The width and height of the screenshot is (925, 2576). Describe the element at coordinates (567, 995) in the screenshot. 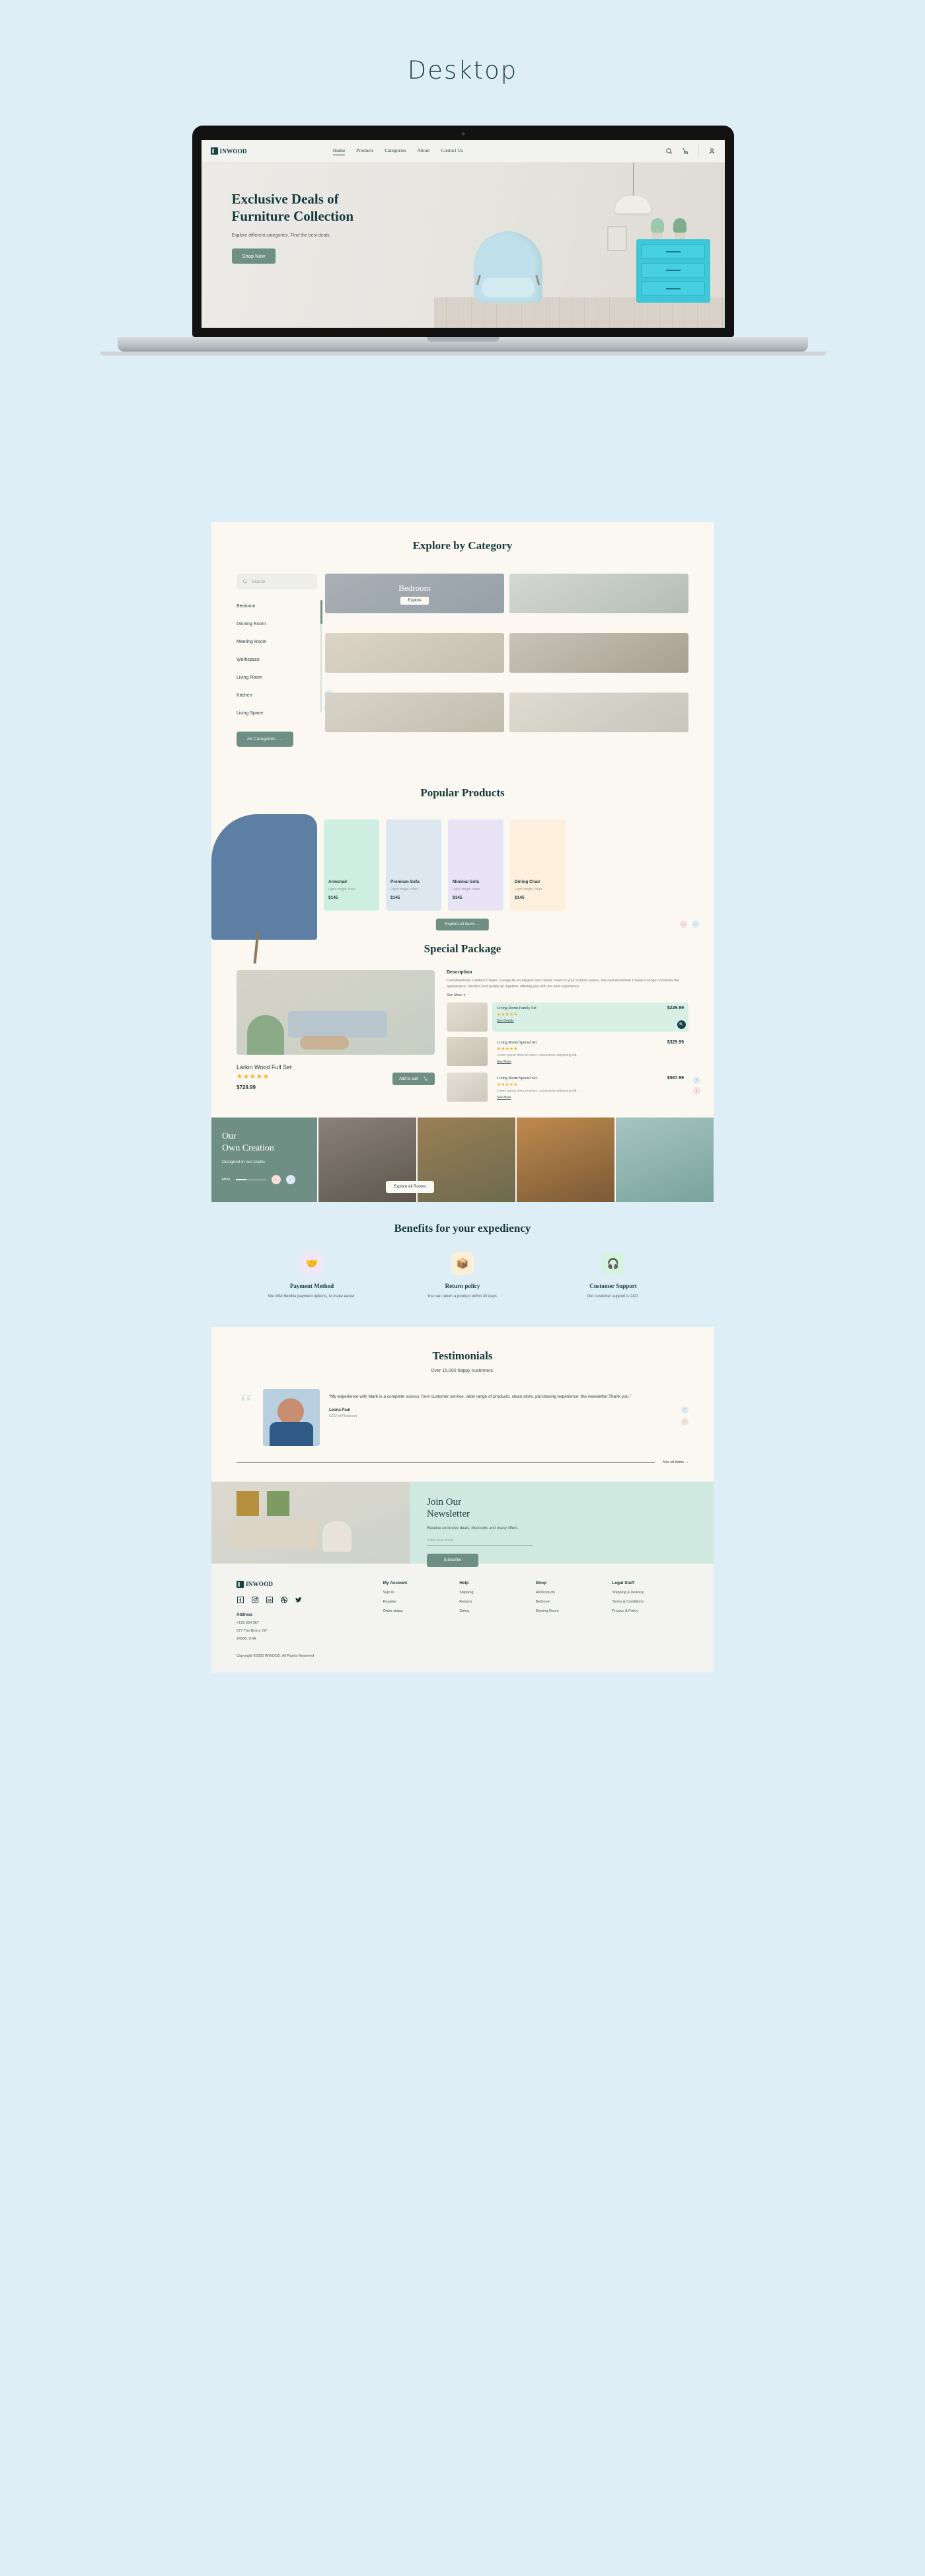

I see `see-more-link: See More ▾` at that location.